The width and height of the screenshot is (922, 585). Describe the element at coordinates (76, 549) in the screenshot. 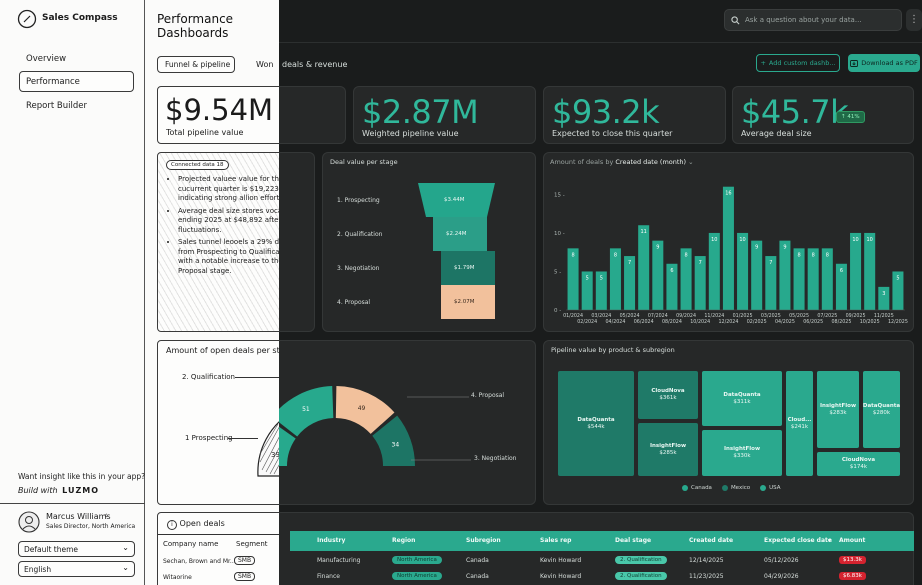

I see `theme-select: Default theme ⌄` at that location.